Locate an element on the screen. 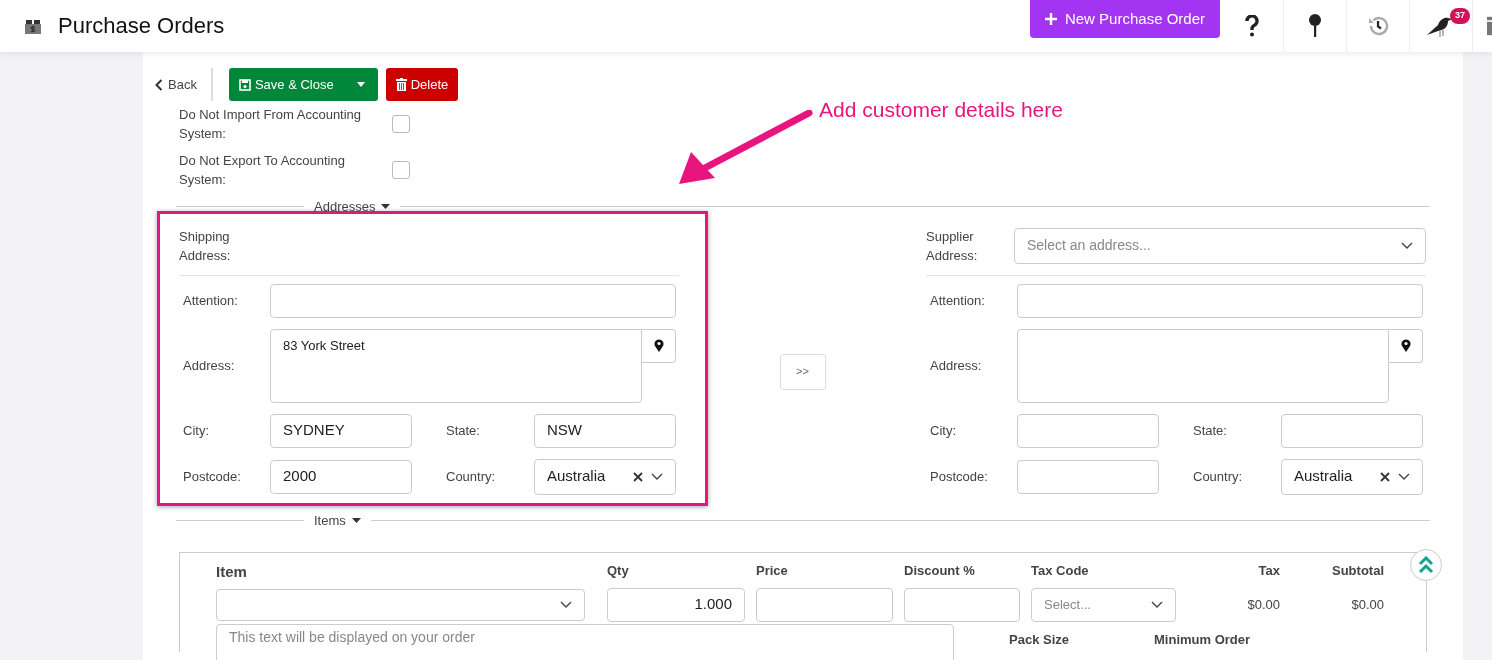  new-purchase-order-button: New Purchase Order is located at coordinates (1124, 19).